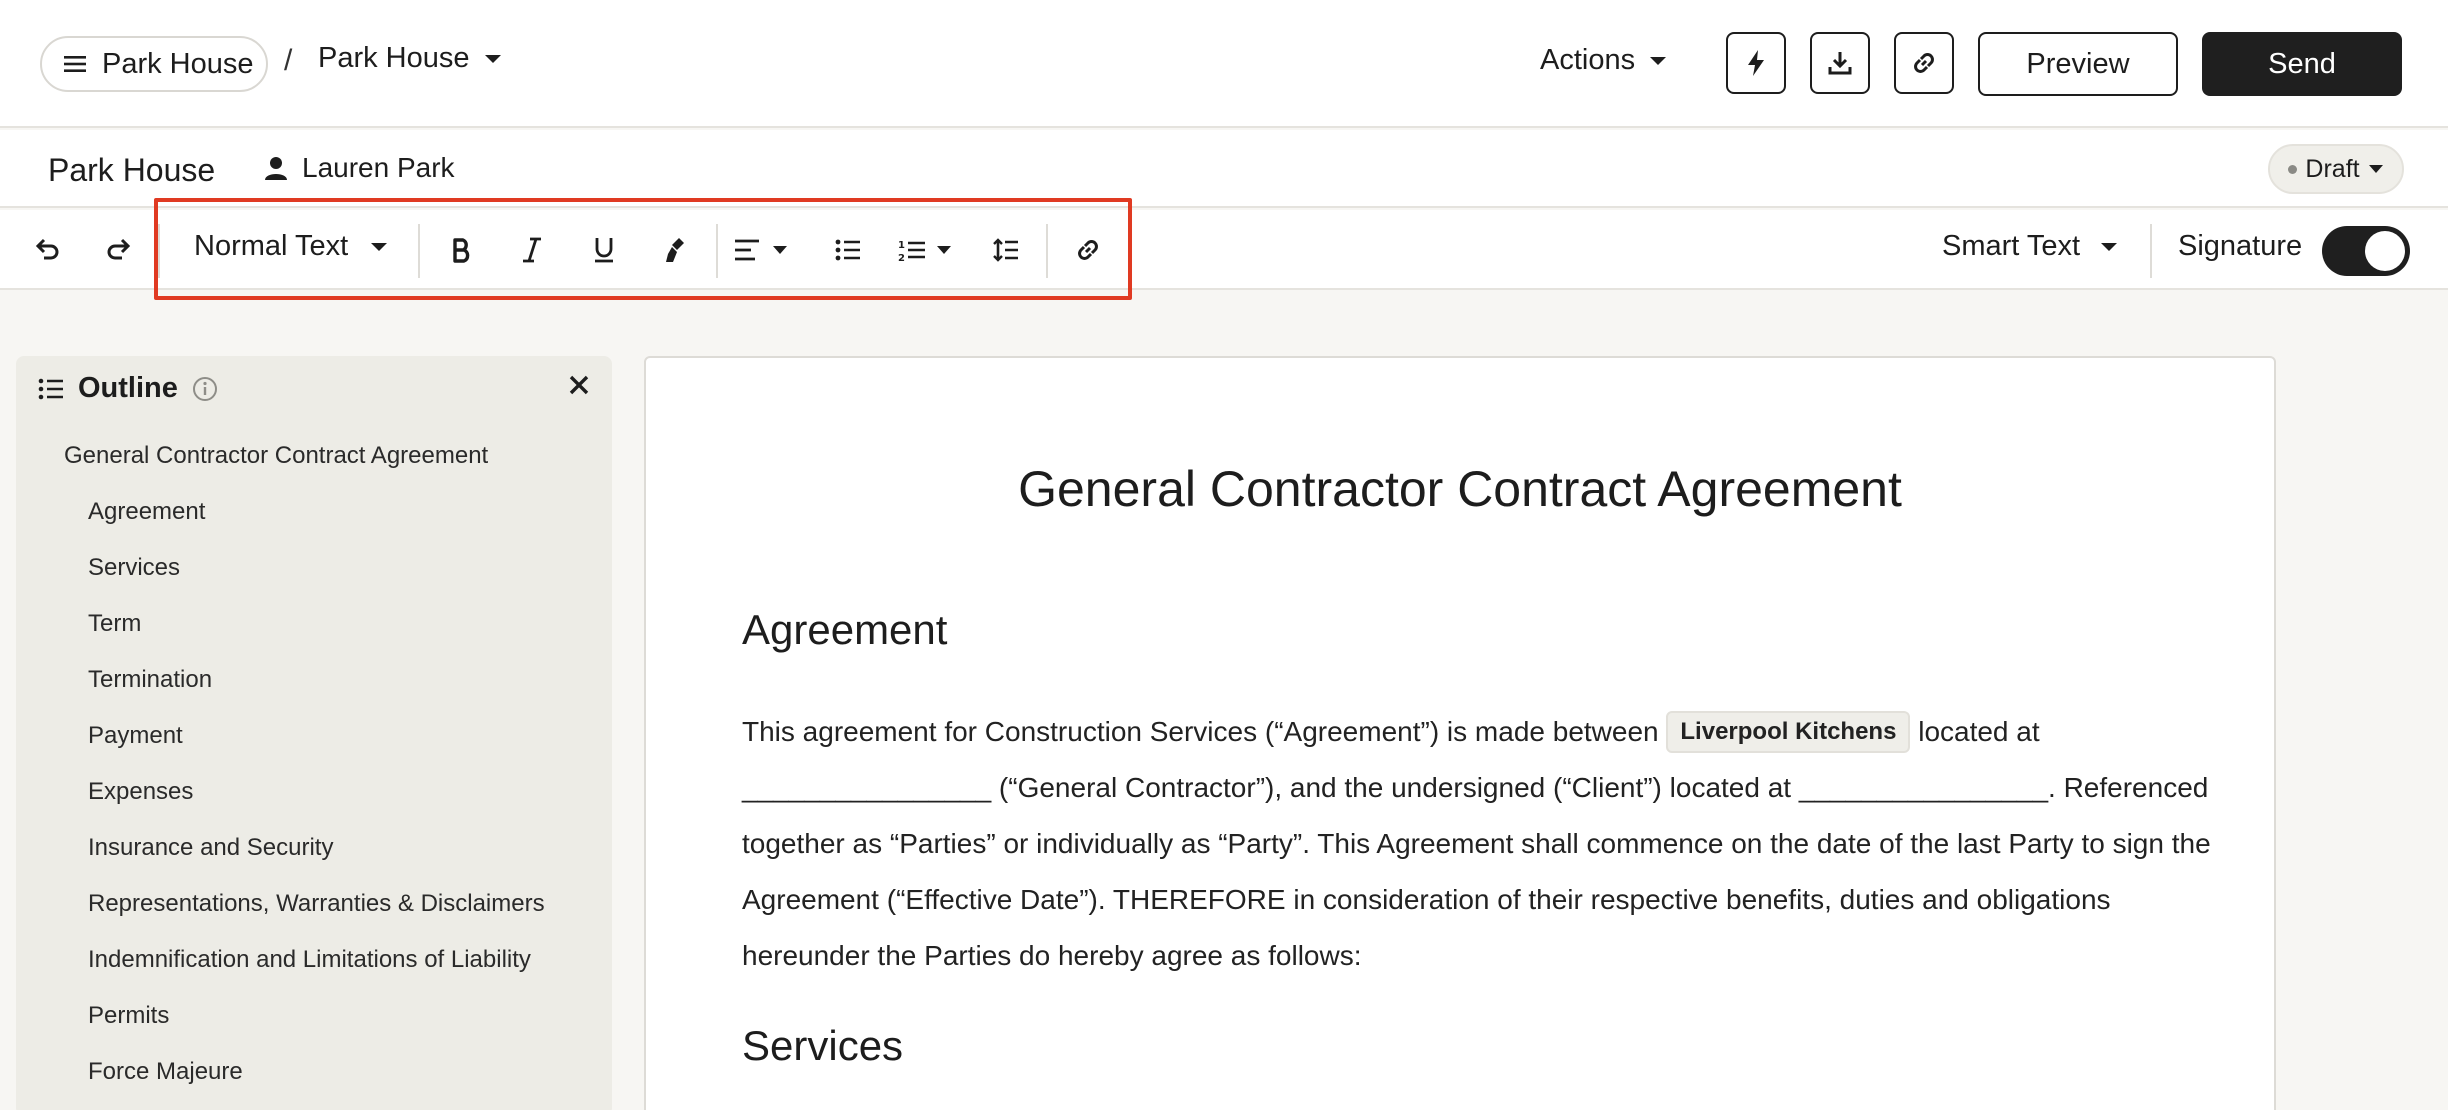 The height and width of the screenshot is (1110, 2448). What do you see at coordinates (314, 456) in the screenshot?
I see `outline-item: General Contractor Contract Agreement` at bounding box center [314, 456].